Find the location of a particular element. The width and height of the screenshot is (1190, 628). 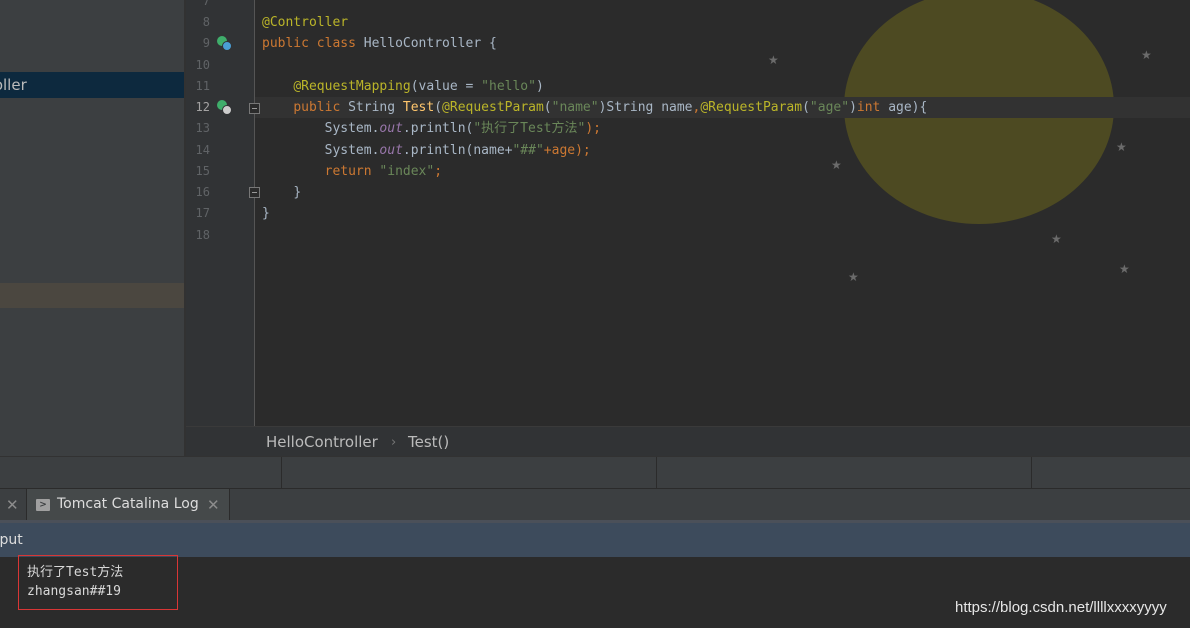

output-header-label: tput is located at coordinates (11, 540).